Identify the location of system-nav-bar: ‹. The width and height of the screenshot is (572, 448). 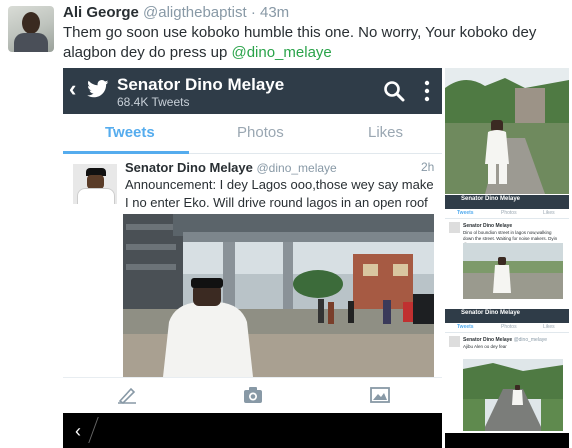
(252, 430).